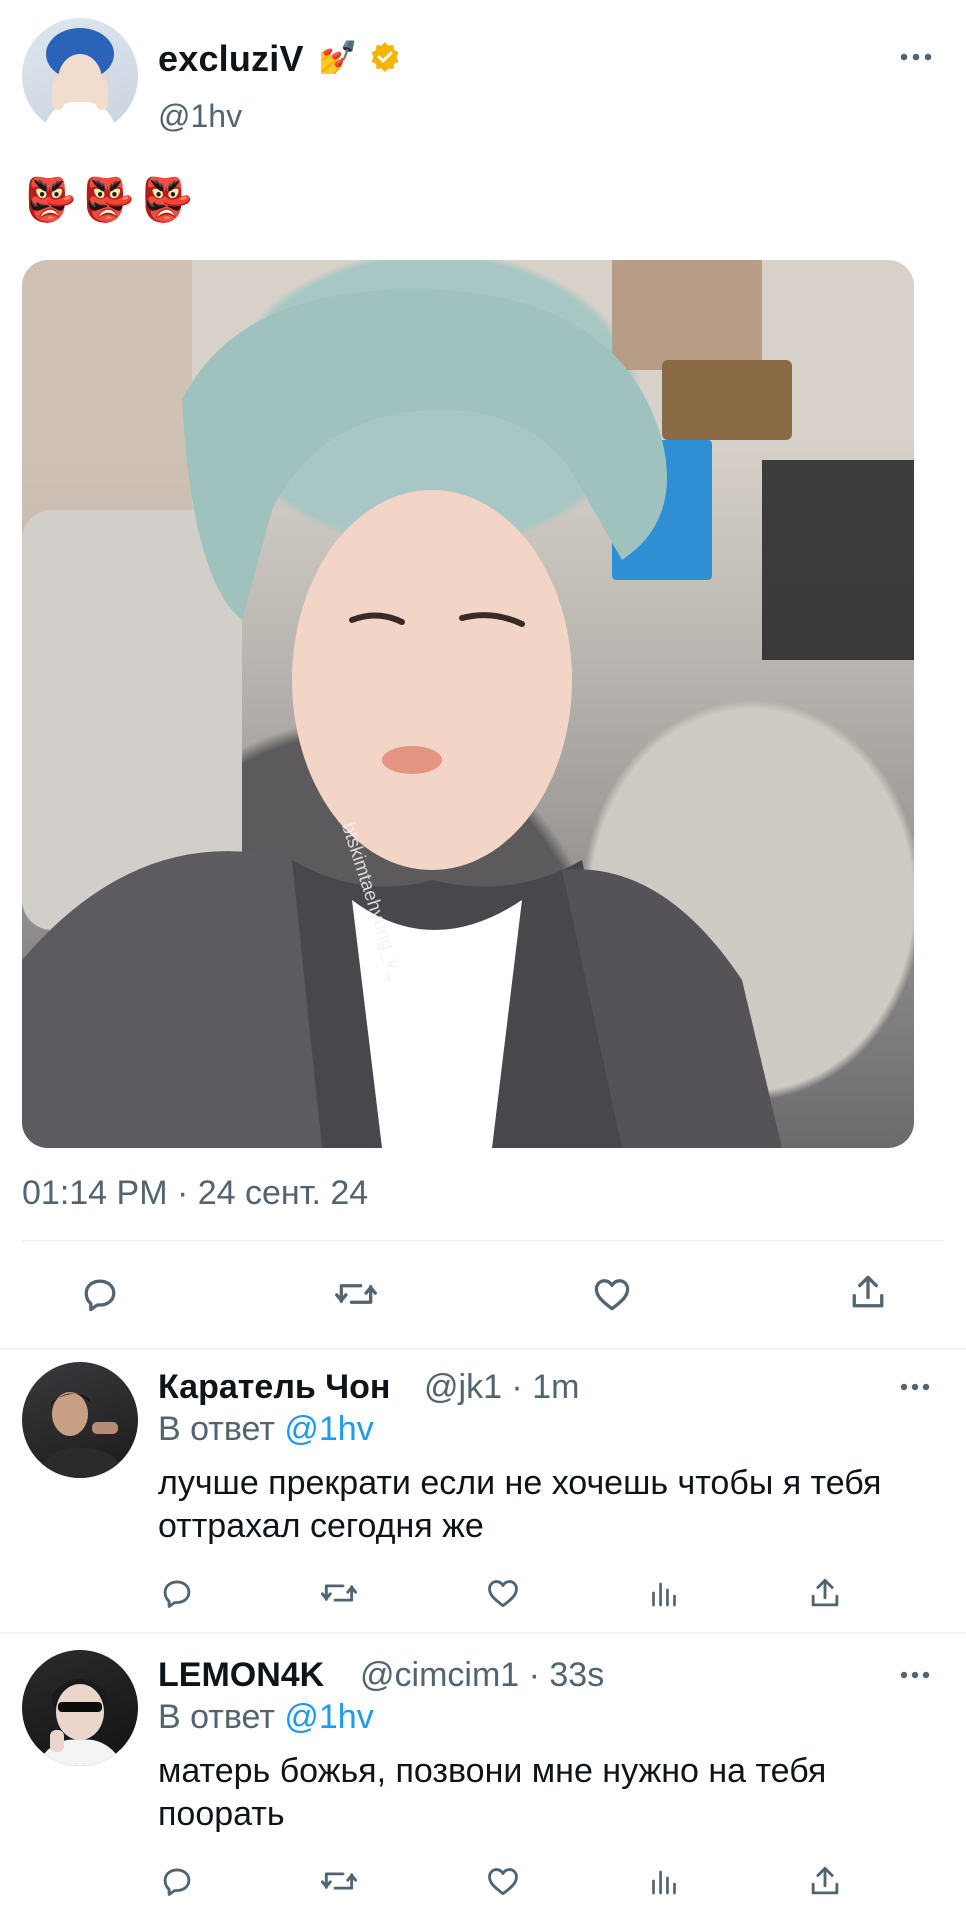 The width and height of the screenshot is (966, 1920). Describe the element at coordinates (483, 1240) in the screenshot. I see `divider` at that location.